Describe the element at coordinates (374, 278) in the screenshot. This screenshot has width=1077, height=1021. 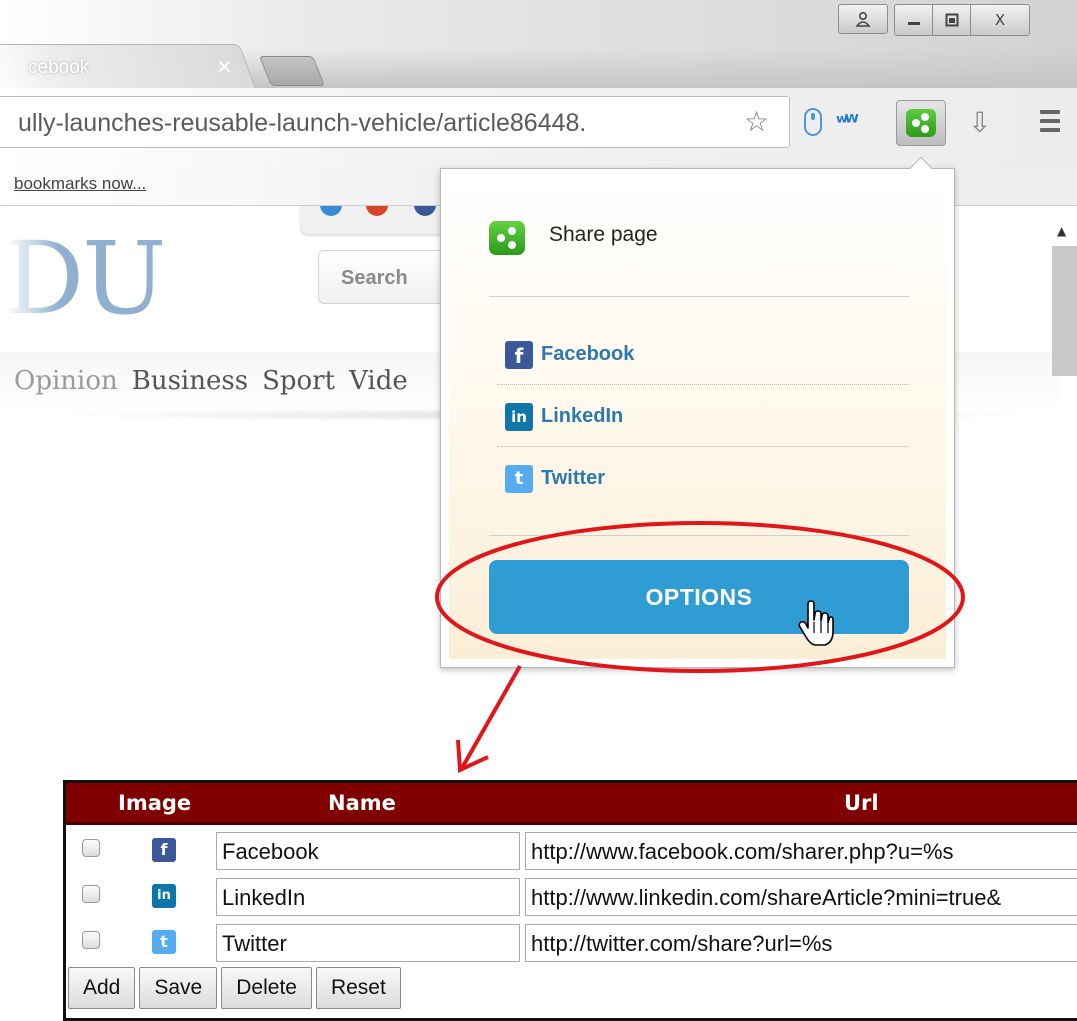
I see `search-label: Search` at that location.